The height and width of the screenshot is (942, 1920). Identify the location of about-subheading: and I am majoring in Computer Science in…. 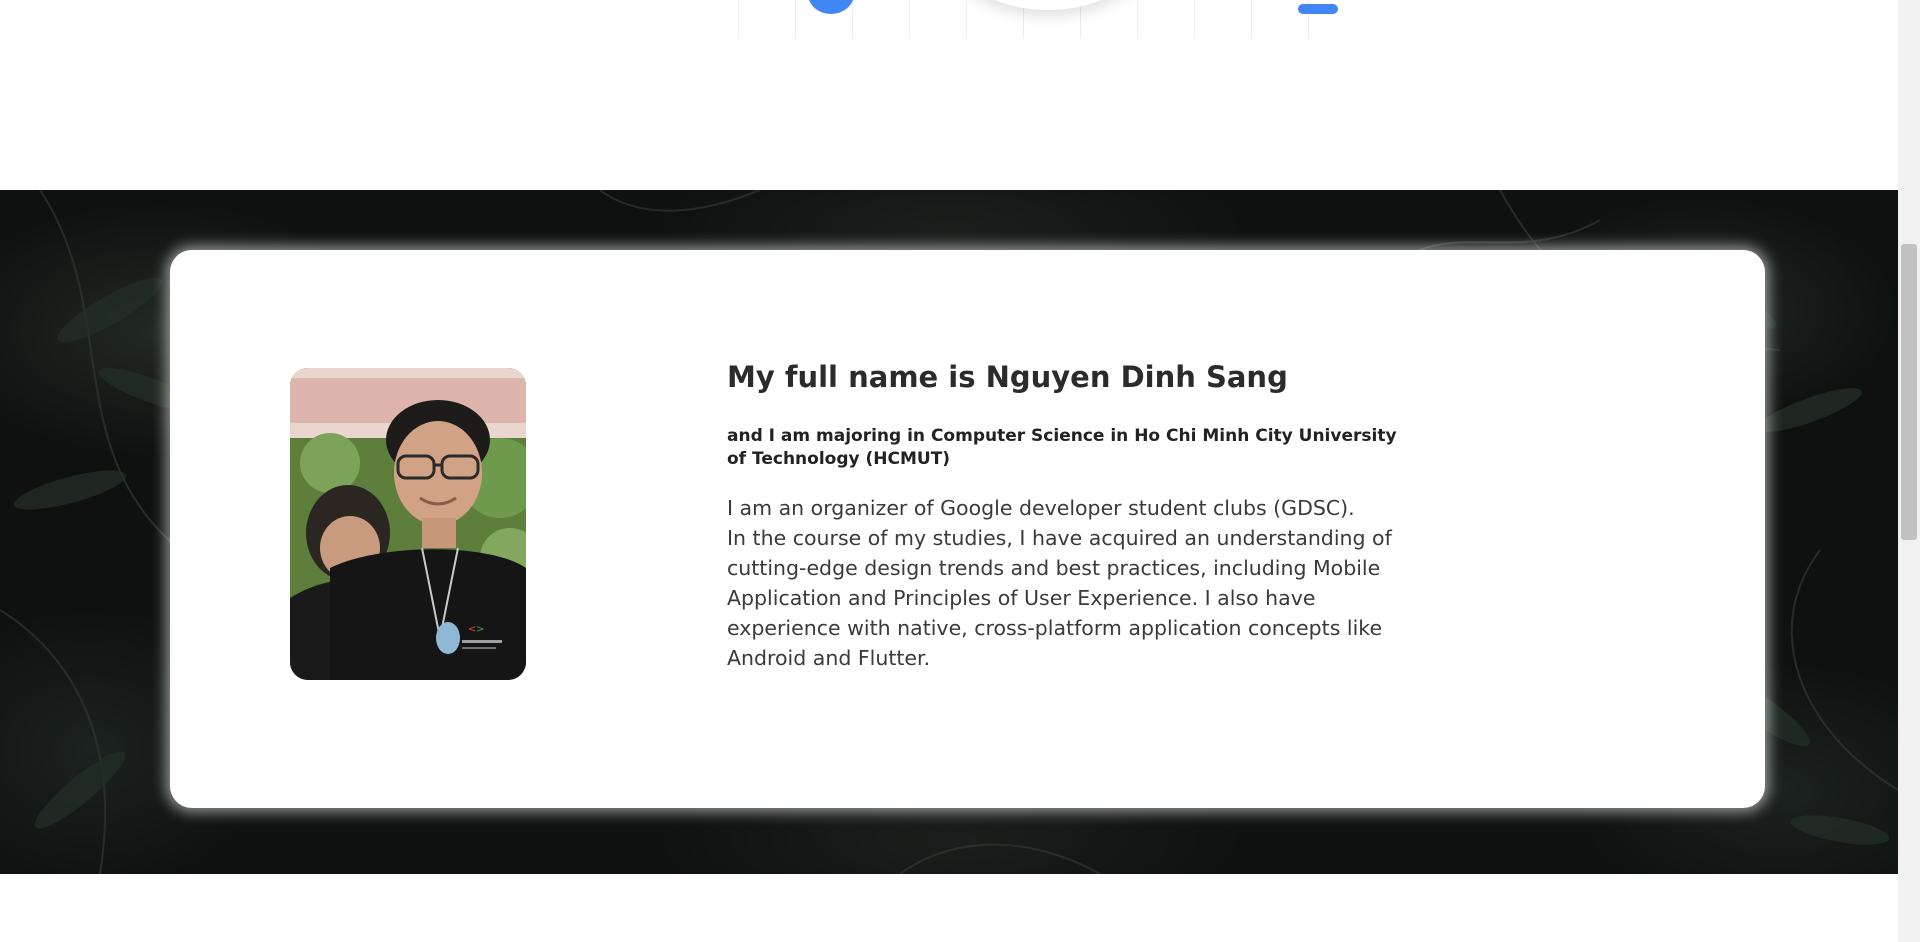
(1062, 447).